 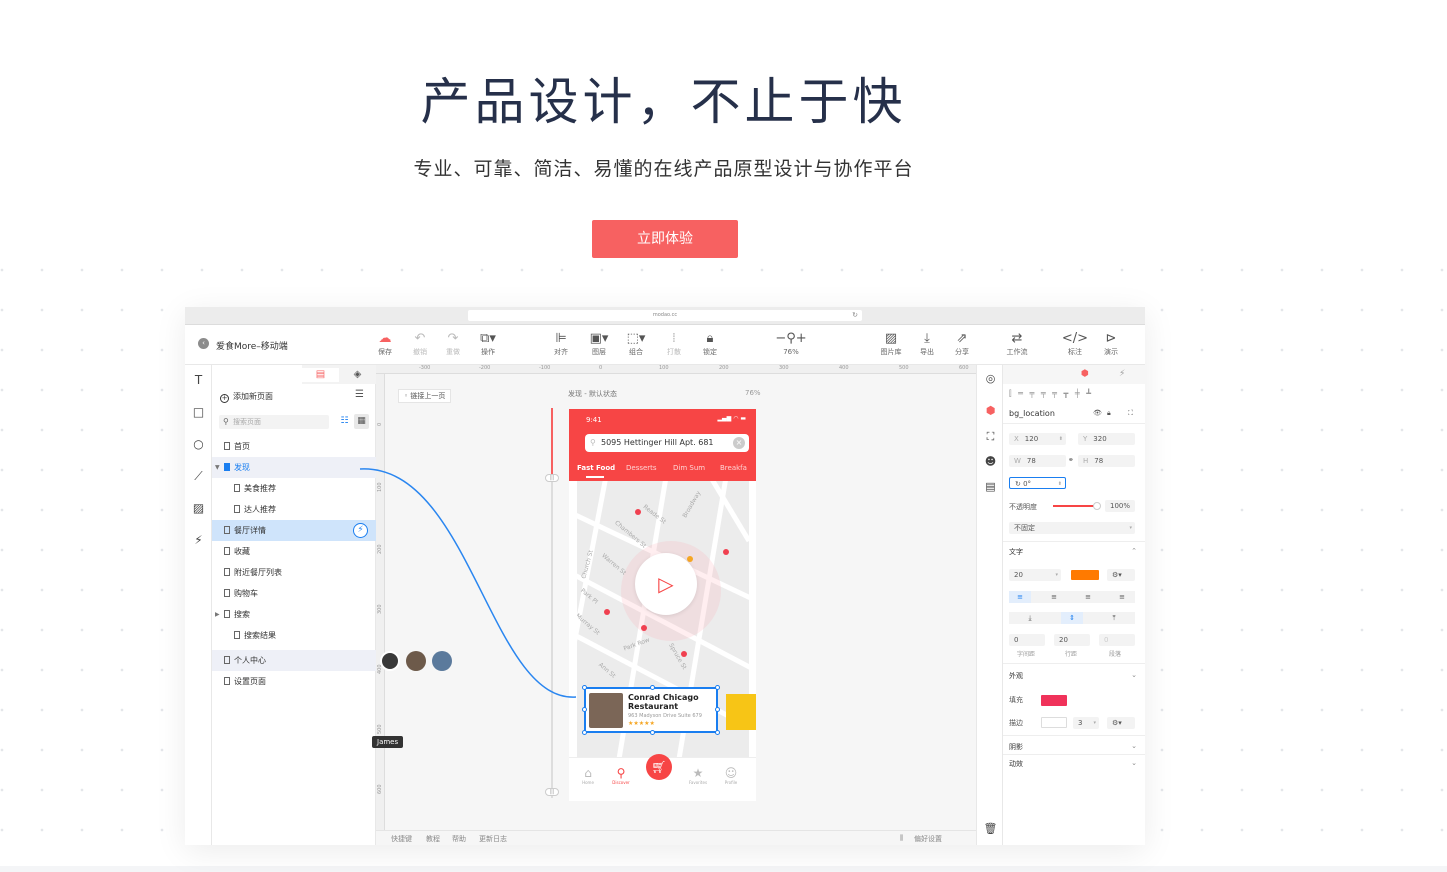 What do you see at coordinates (741, 712) in the screenshot?
I see `next-restaurant-card` at bounding box center [741, 712].